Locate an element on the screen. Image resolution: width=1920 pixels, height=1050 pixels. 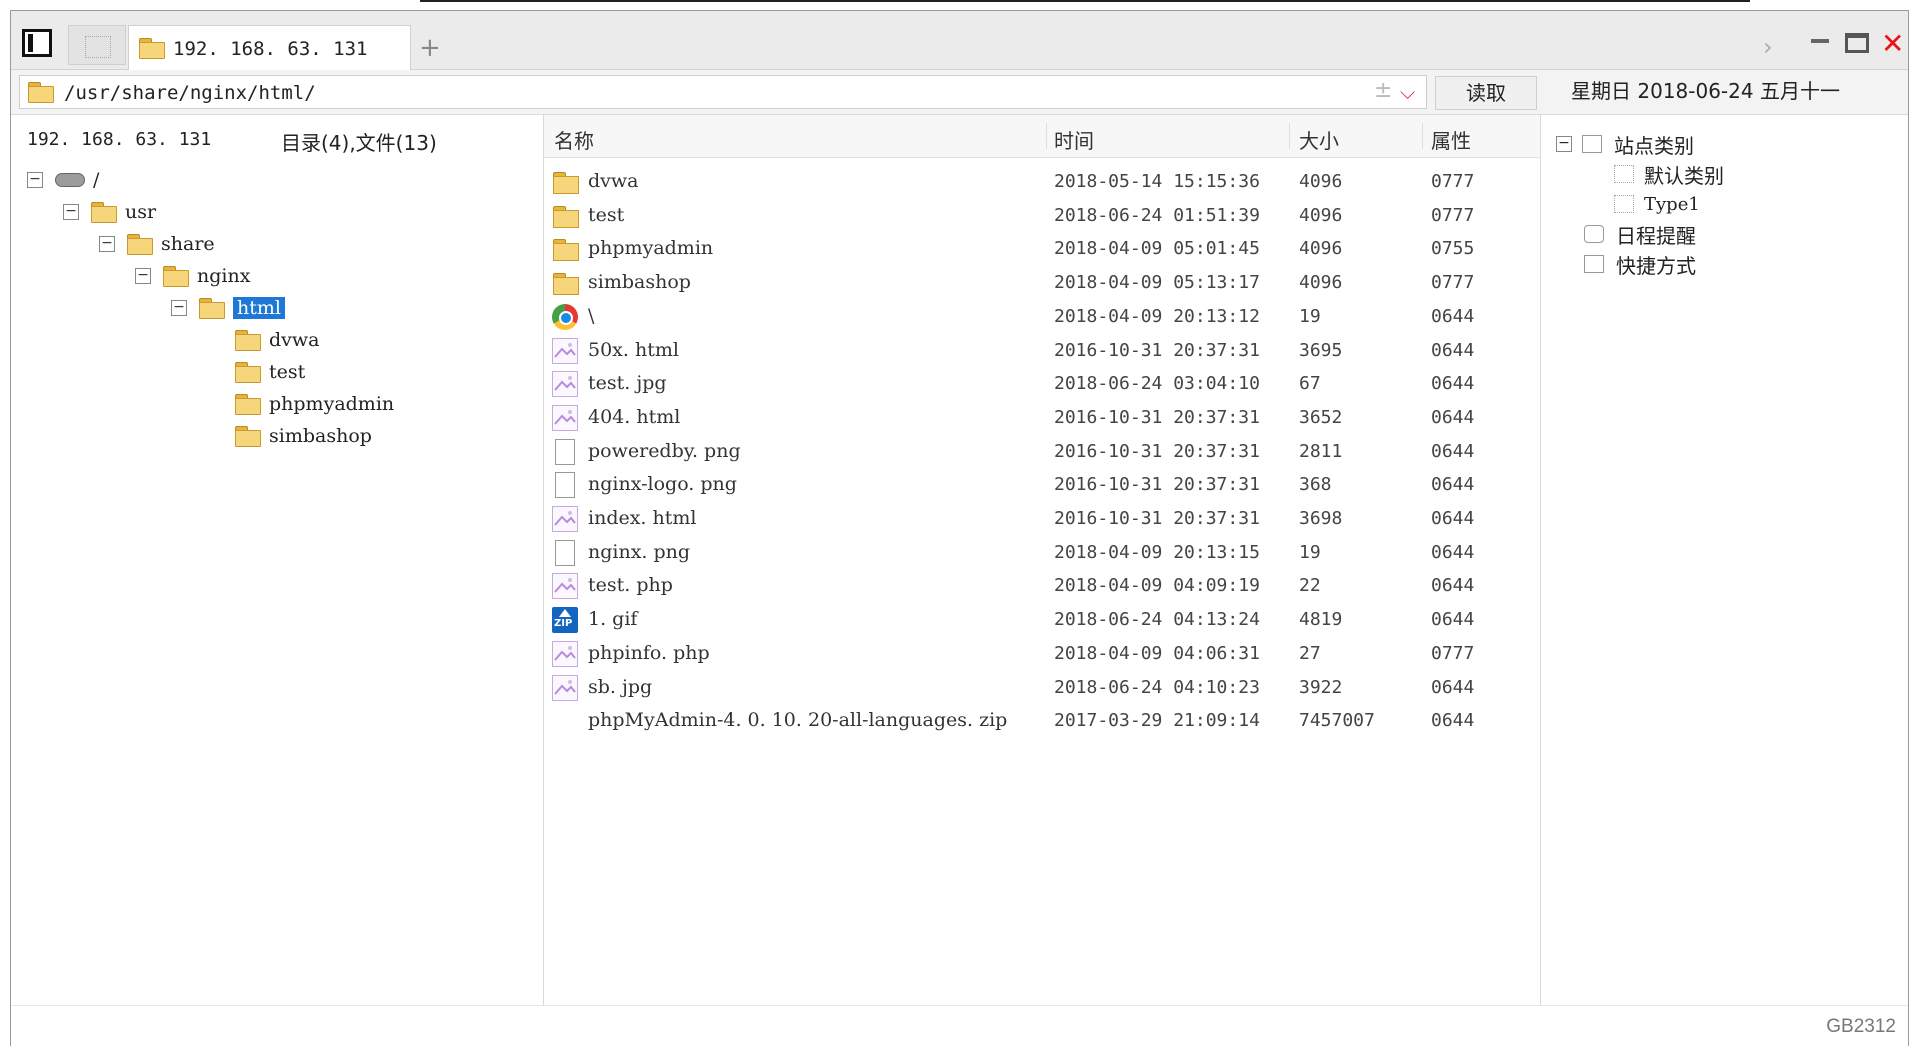
tree-node-html: − html is located at coordinates (228, 308).